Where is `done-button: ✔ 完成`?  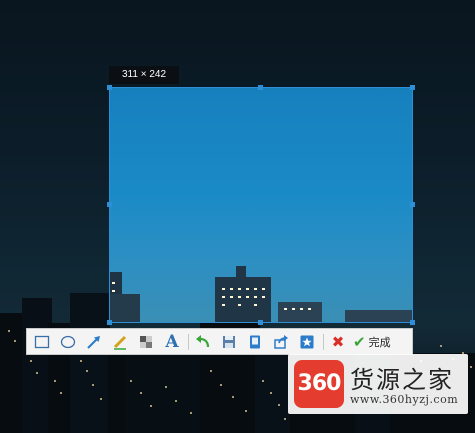
done-button: ✔ 完成 is located at coordinates (374, 342).